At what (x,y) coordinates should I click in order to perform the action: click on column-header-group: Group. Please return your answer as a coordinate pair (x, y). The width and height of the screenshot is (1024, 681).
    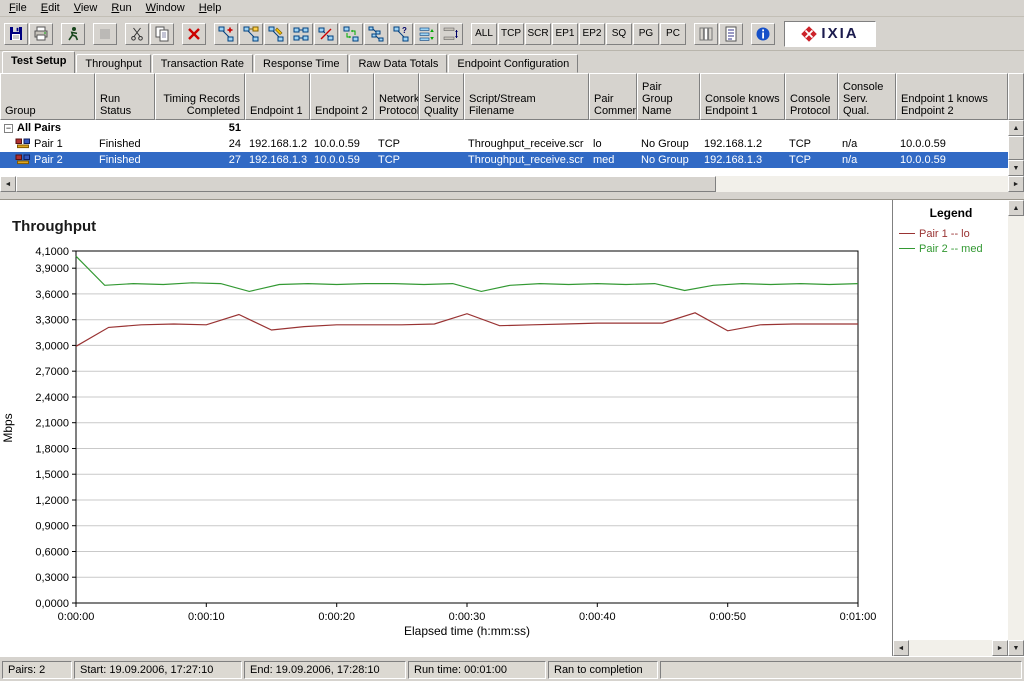
    Looking at the image, I should click on (47, 96).